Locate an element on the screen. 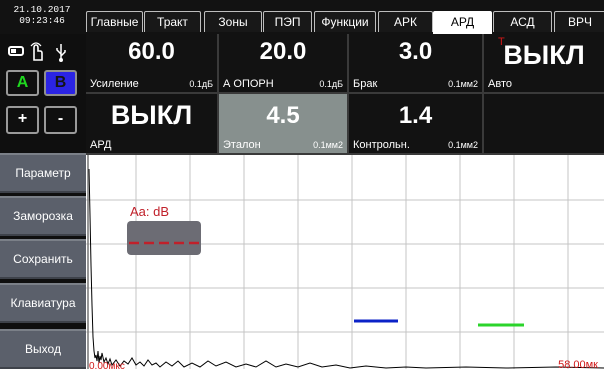 The image size is (604, 372). param-empty-cell is located at coordinates (544, 124).